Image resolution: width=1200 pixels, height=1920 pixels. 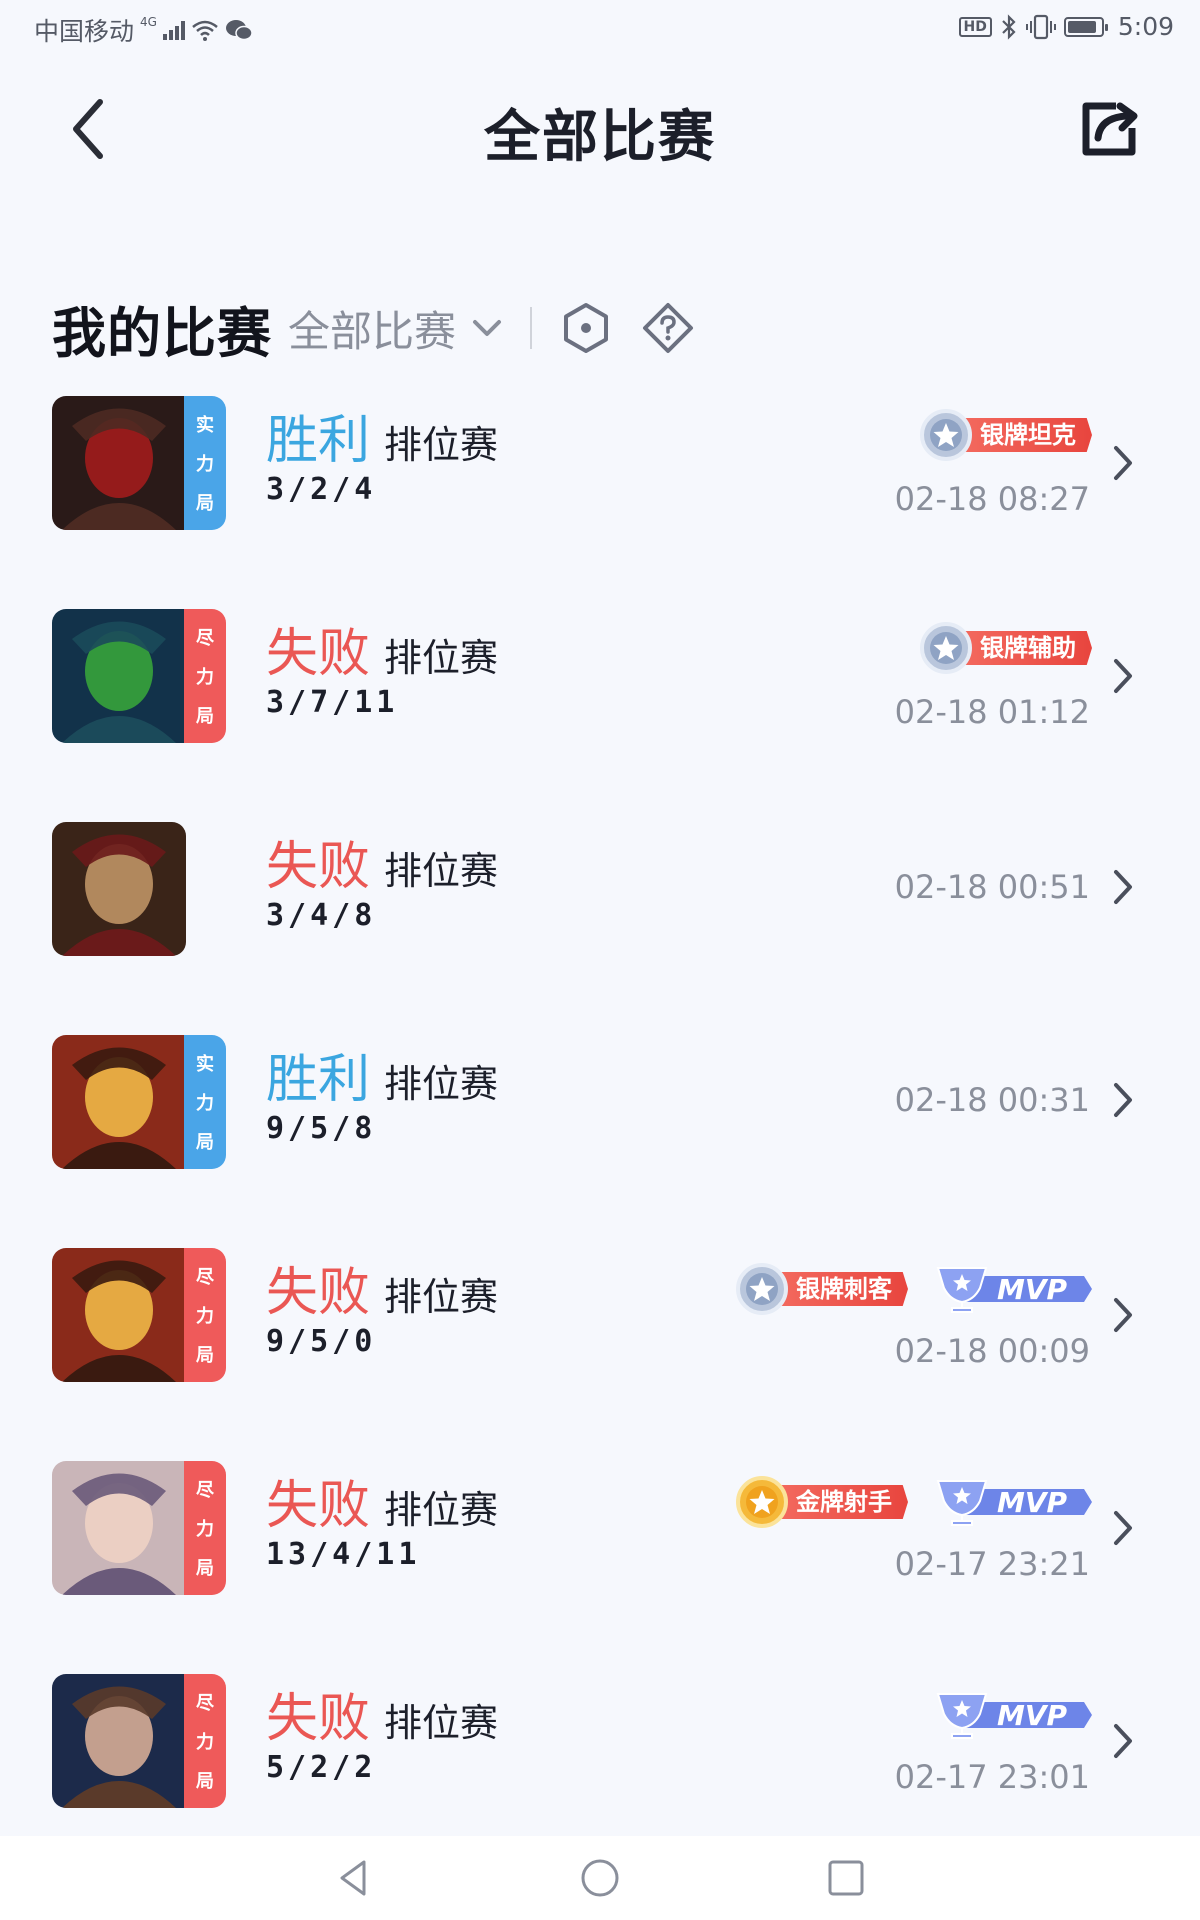 I want to click on match-badges: 银牌刺客 MVP, so click(x=913, y=1289).